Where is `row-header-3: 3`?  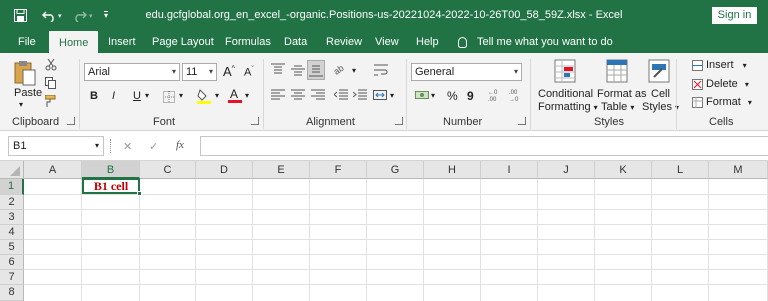 row-header-3: 3 is located at coordinates (12, 217).